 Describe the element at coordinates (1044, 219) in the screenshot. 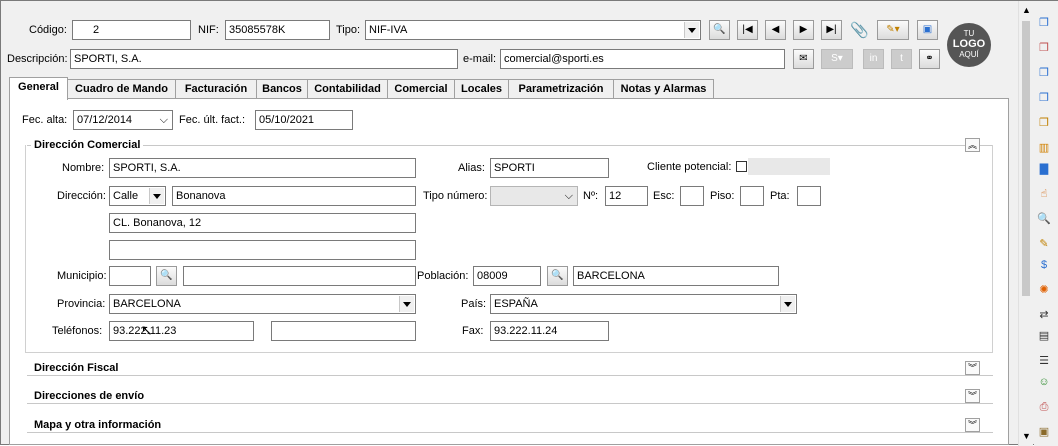

I see `search-document-icon: 🔍` at that location.